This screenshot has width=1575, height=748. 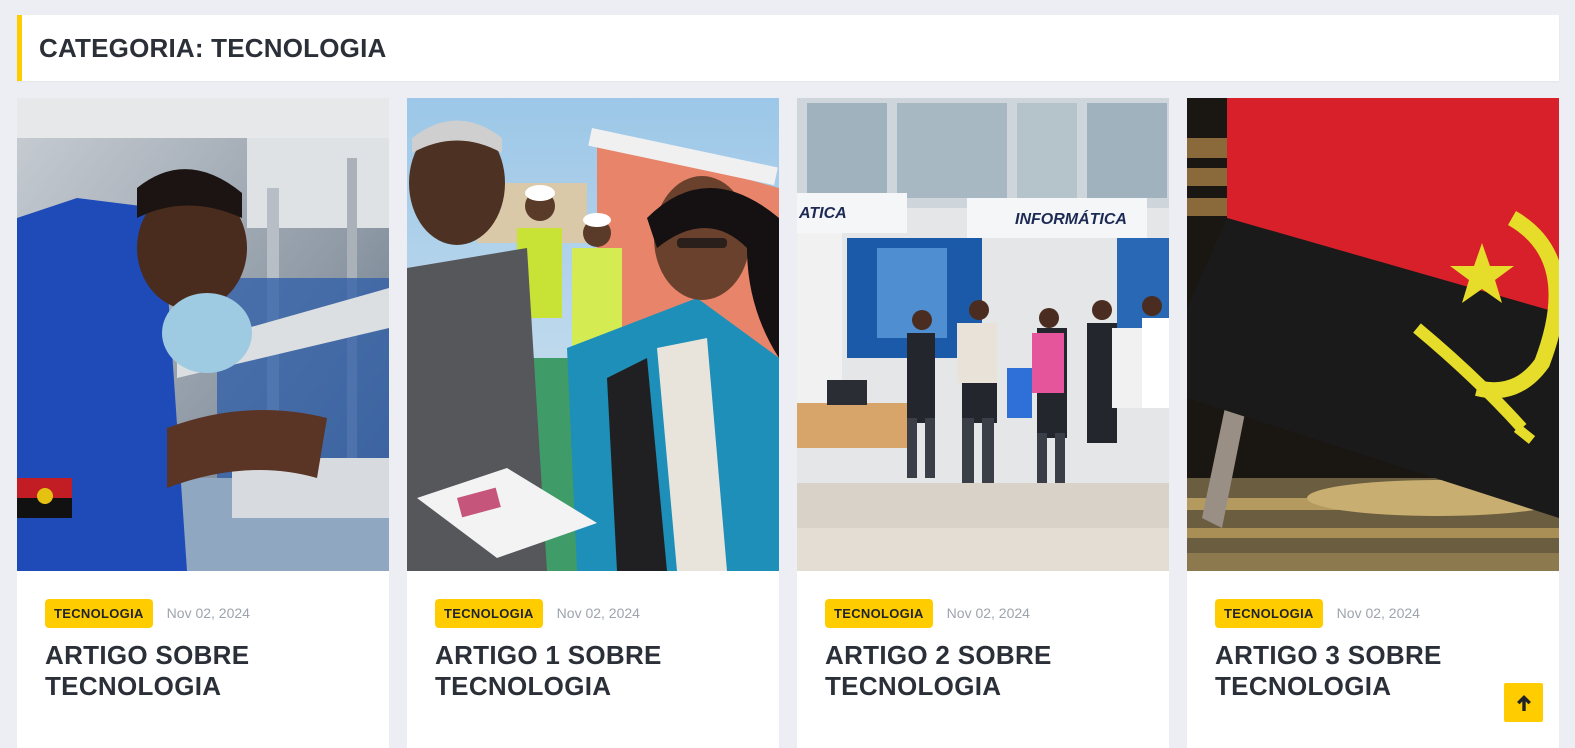 I want to click on article-title: ARTIGO SOBRE TECNOLOGIA, so click(x=203, y=671).